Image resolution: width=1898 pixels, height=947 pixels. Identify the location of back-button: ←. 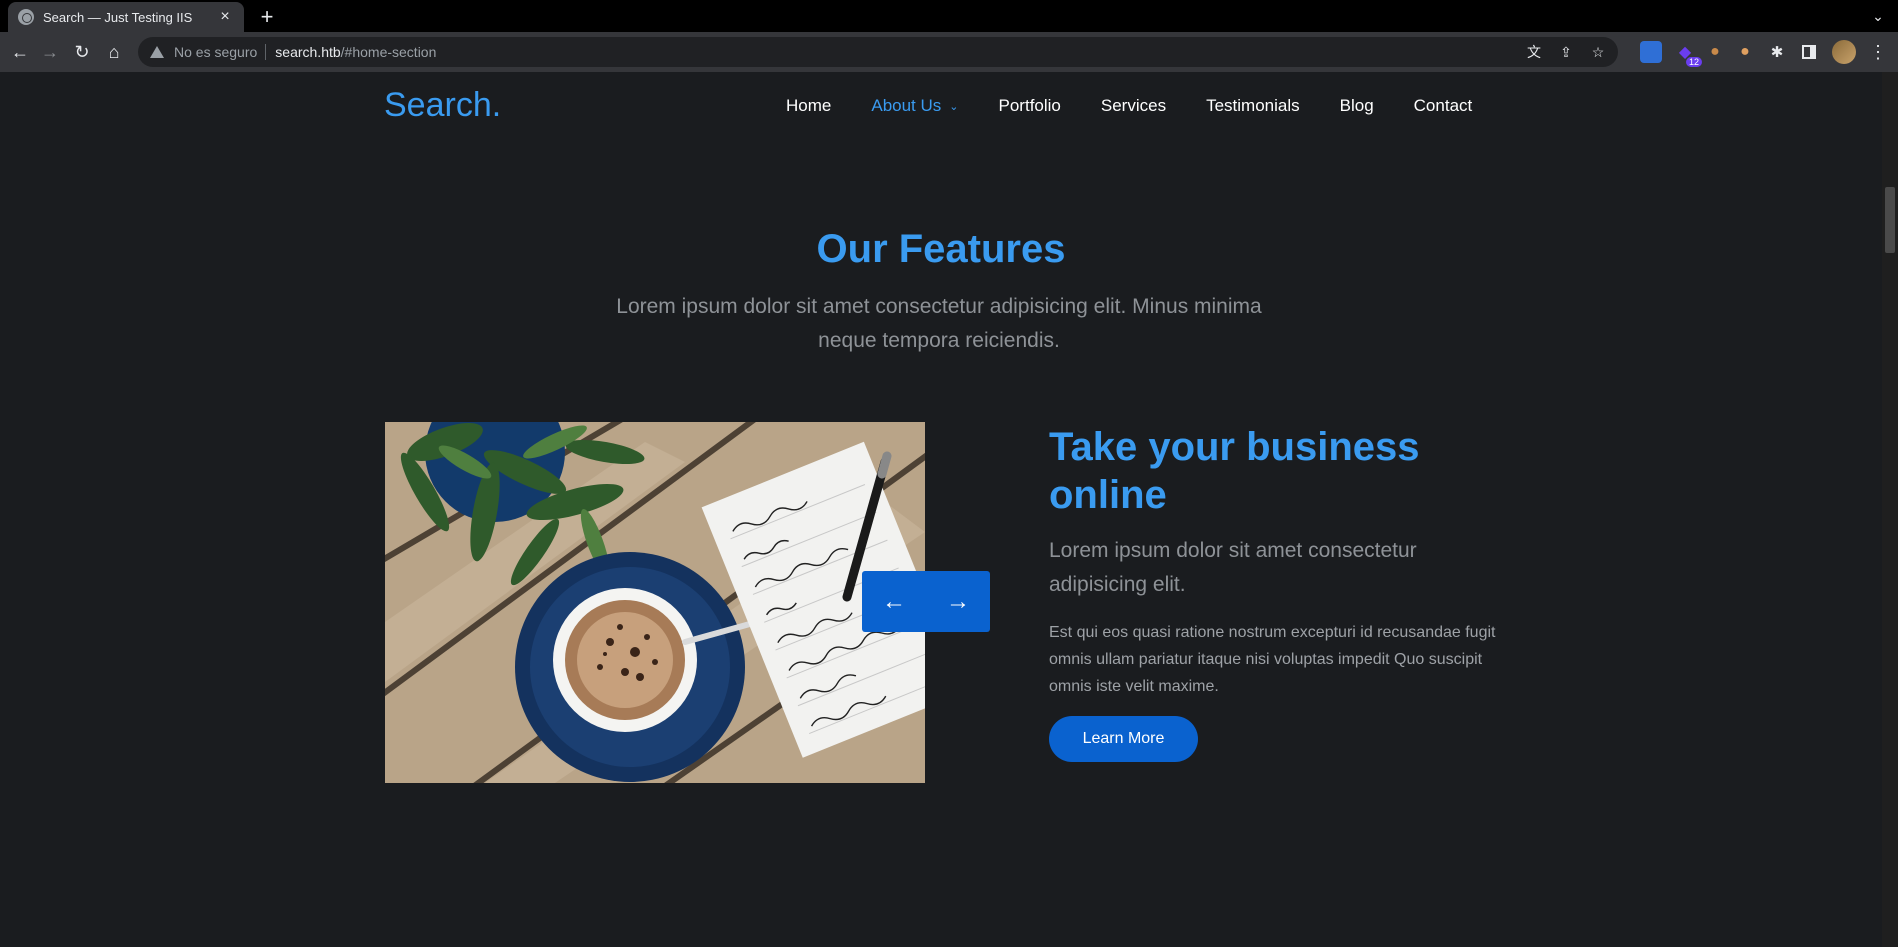
(20, 52).